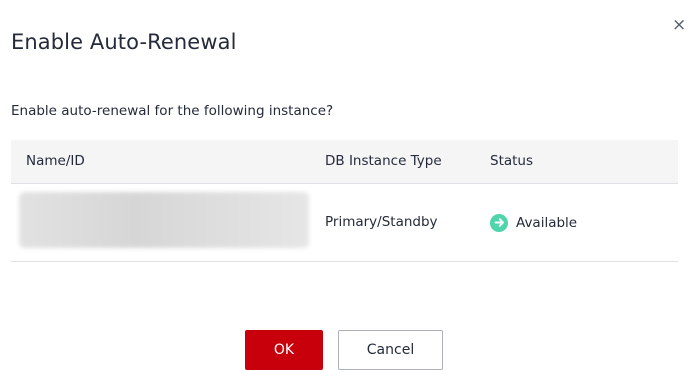 The width and height of the screenshot is (688, 370). What do you see at coordinates (55, 161) in the screenshot?
I see `column-header-name-id: Name/ID` at bounding box center [55, 161].